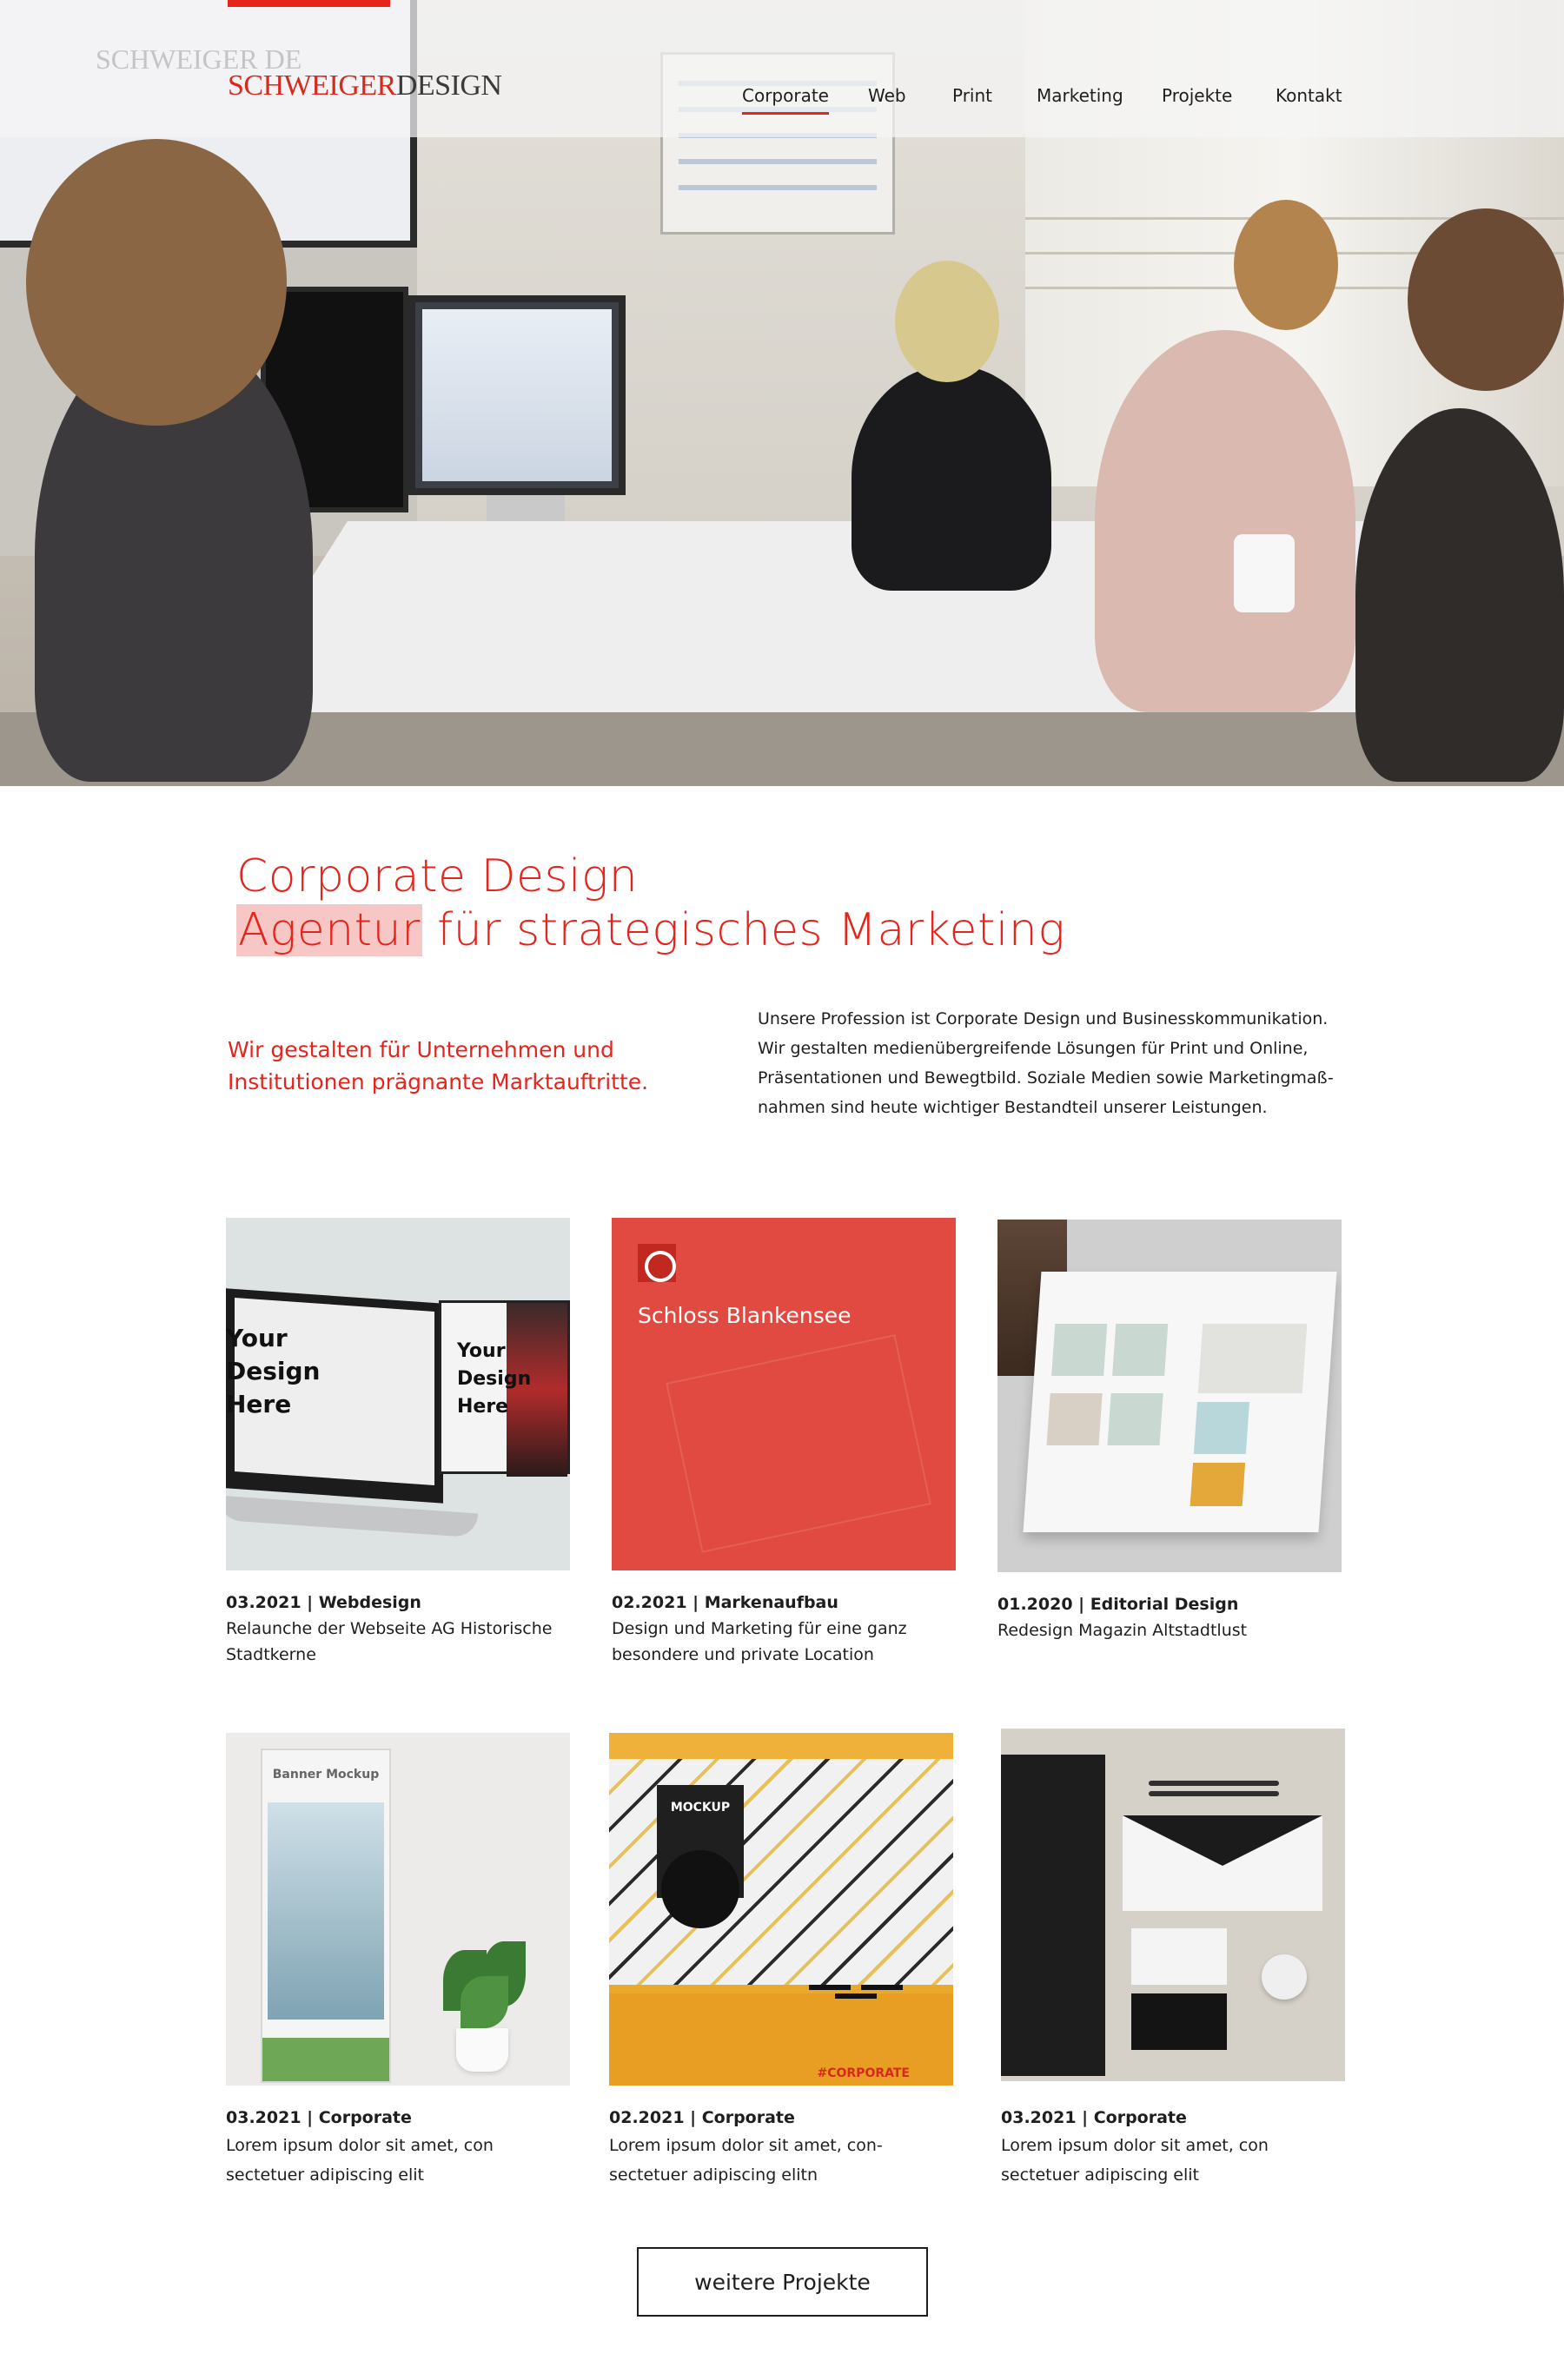 Image resolution: width=1564 pixels, height=2380 pixels. I want to click on banner-photo, so click(326, 1911).